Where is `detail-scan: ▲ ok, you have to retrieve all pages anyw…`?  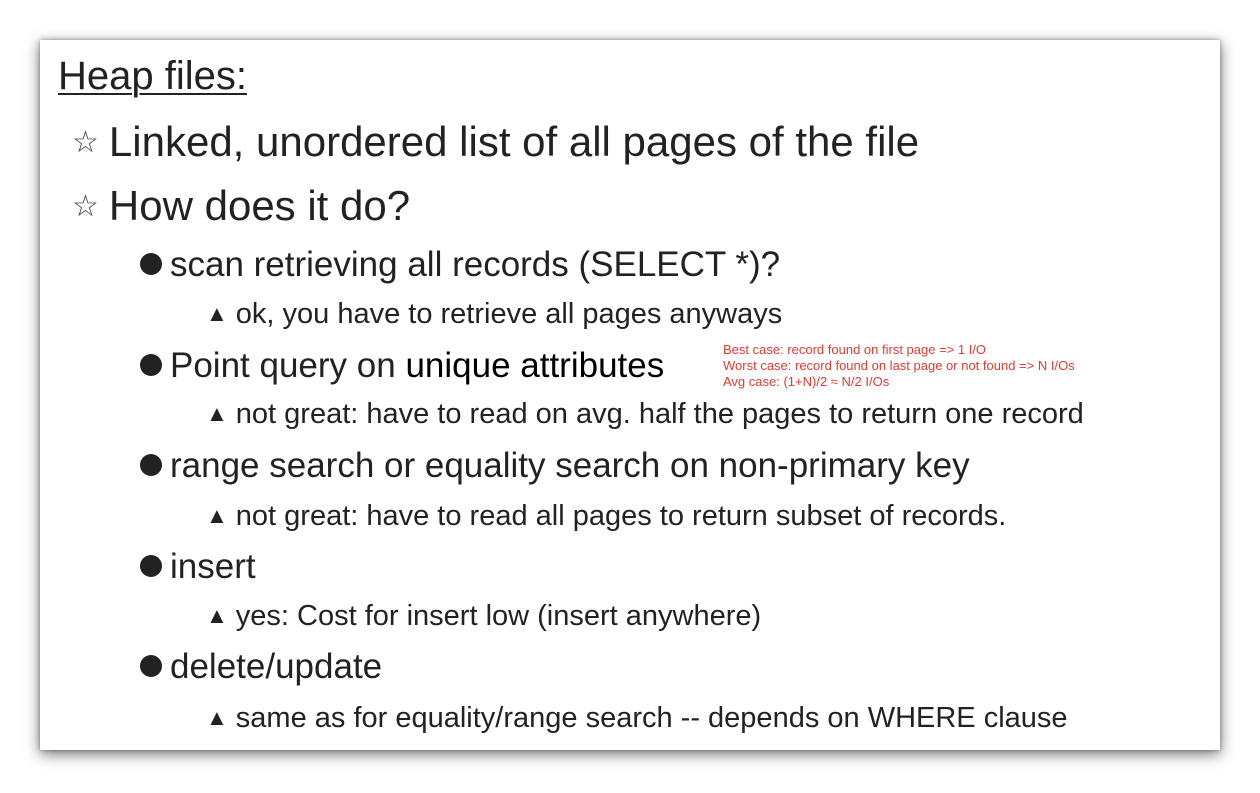 detail-scan: ▲ ok, you have to retrieve all pages anyw… is located at coordinates (494, 314).